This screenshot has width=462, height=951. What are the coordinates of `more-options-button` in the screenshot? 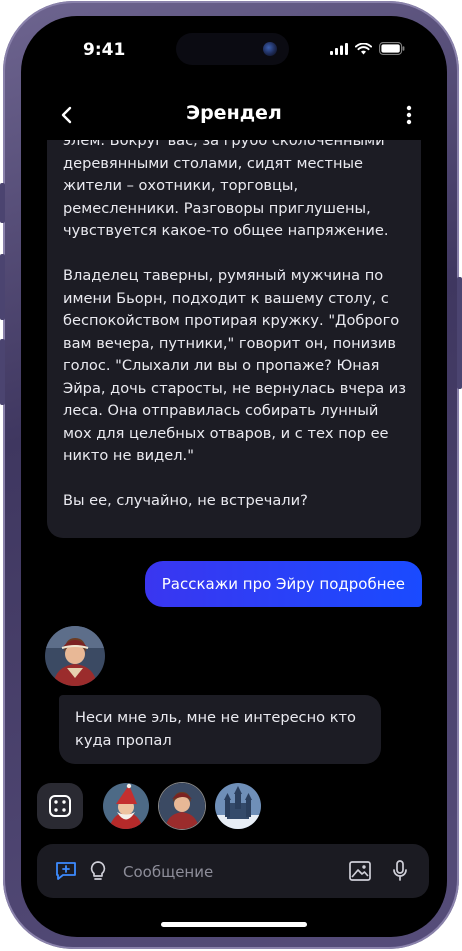 It's located at (409, 115).